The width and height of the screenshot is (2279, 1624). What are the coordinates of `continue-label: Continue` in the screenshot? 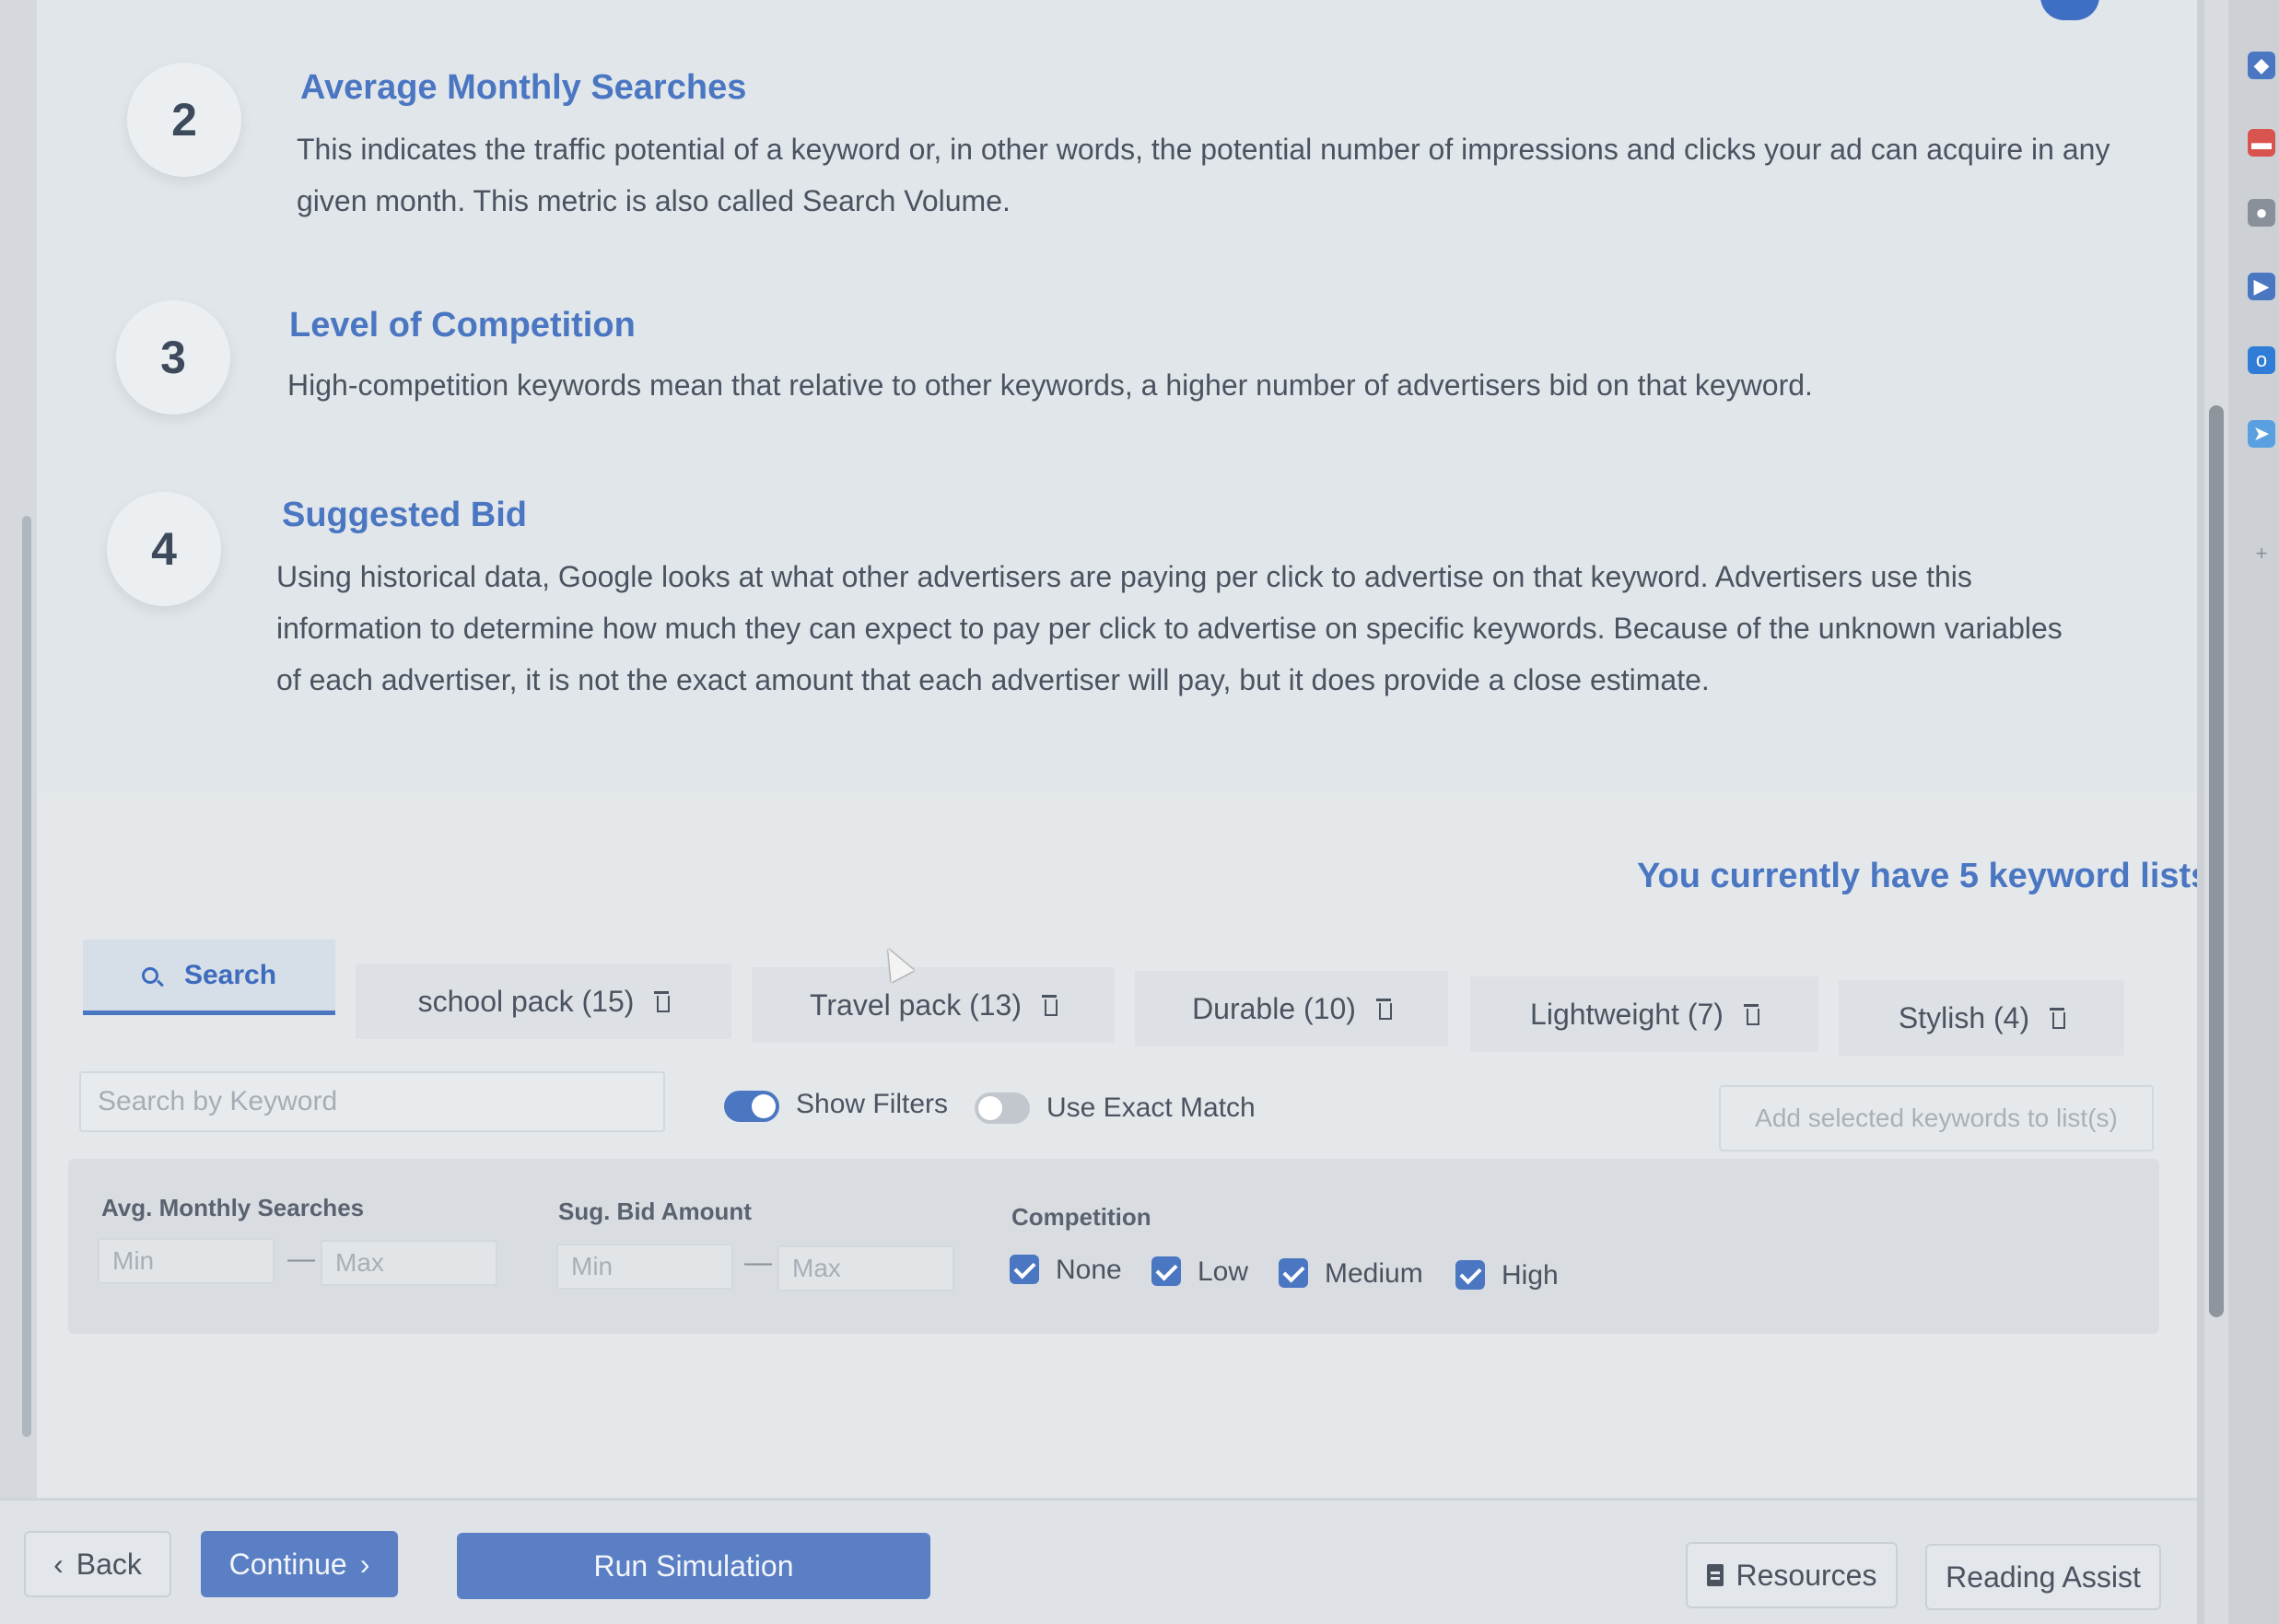 It's located at (287, 1564).